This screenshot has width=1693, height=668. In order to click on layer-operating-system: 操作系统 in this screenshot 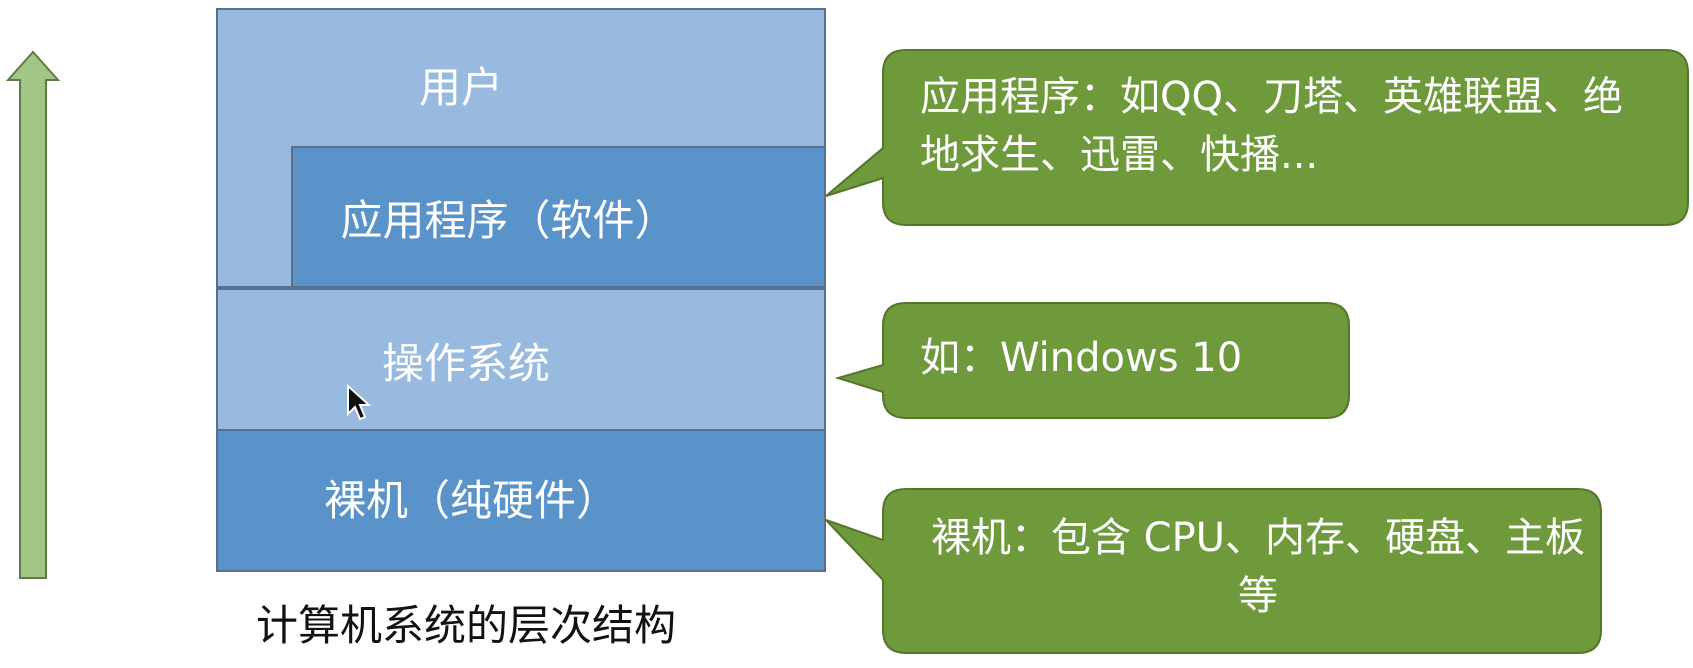, I will do `click(521, 359)`.